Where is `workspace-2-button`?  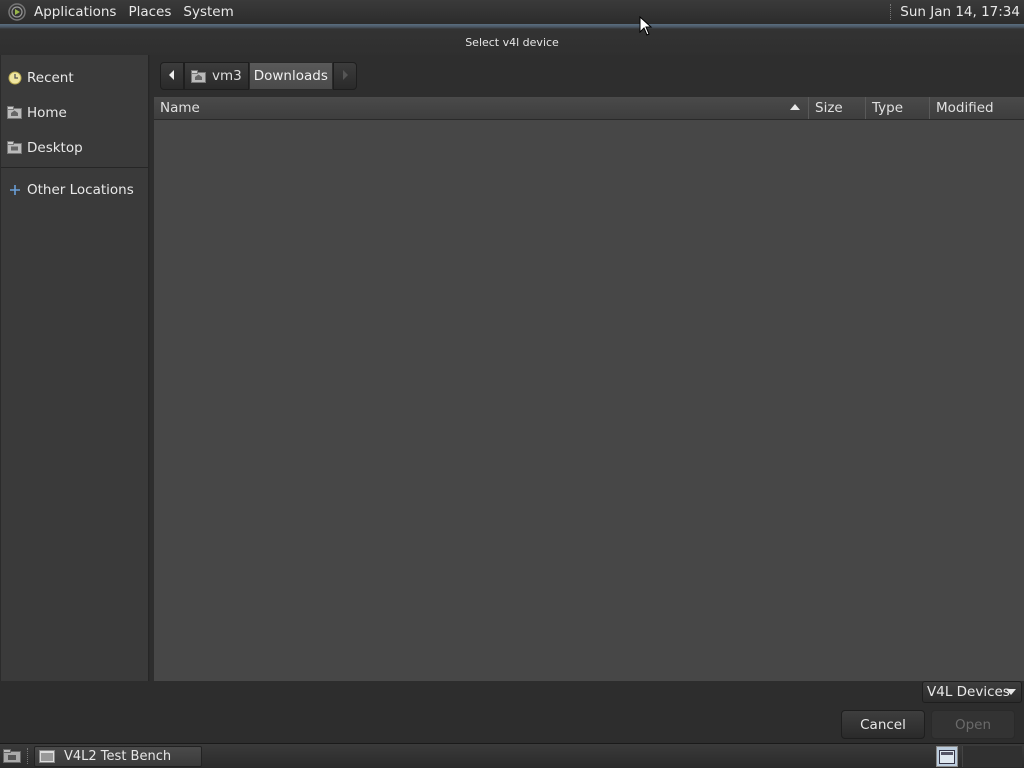
workspace-2-button is located at coordinates (992, 756).